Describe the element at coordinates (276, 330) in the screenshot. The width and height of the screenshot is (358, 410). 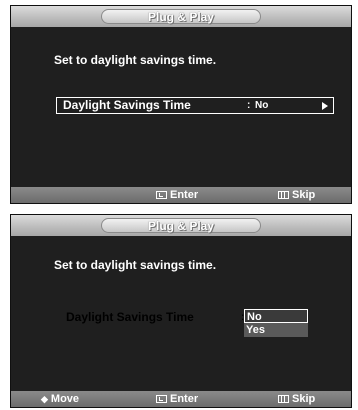
I see `option-yes: Yes` at that location.